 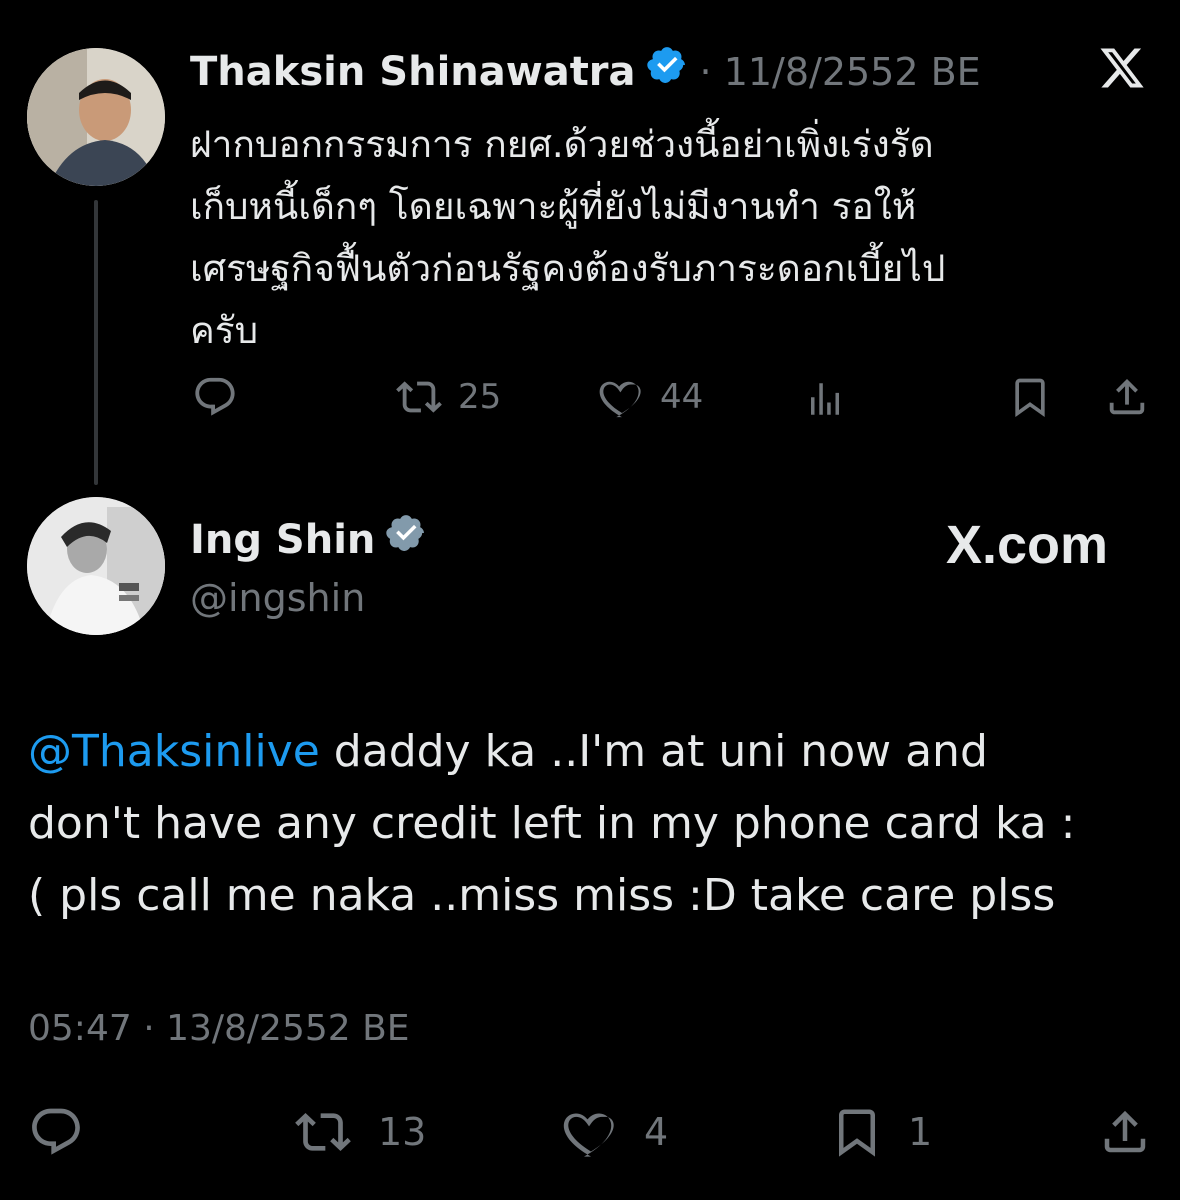 I want to click on retweet-count: 25, so click(x=480, y=397).